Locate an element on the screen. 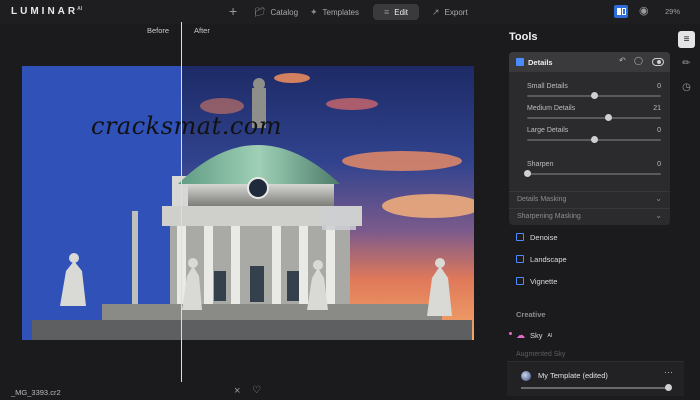 This screenshot has width=700, height=400. export-icon: ↗ is located at coordinates (436, 11).